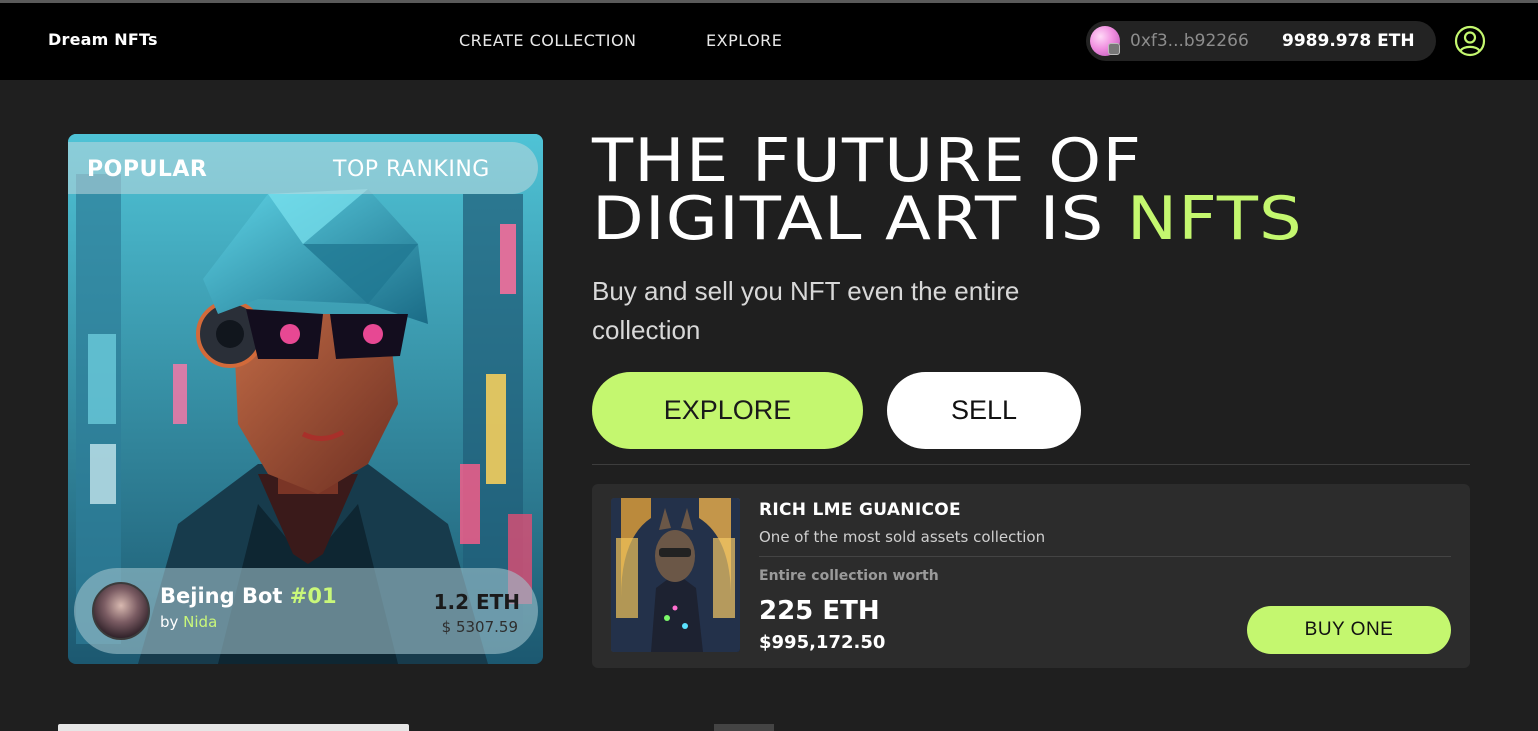  I want to click on brand-logo: Dream NFTs, so click(103, 39).